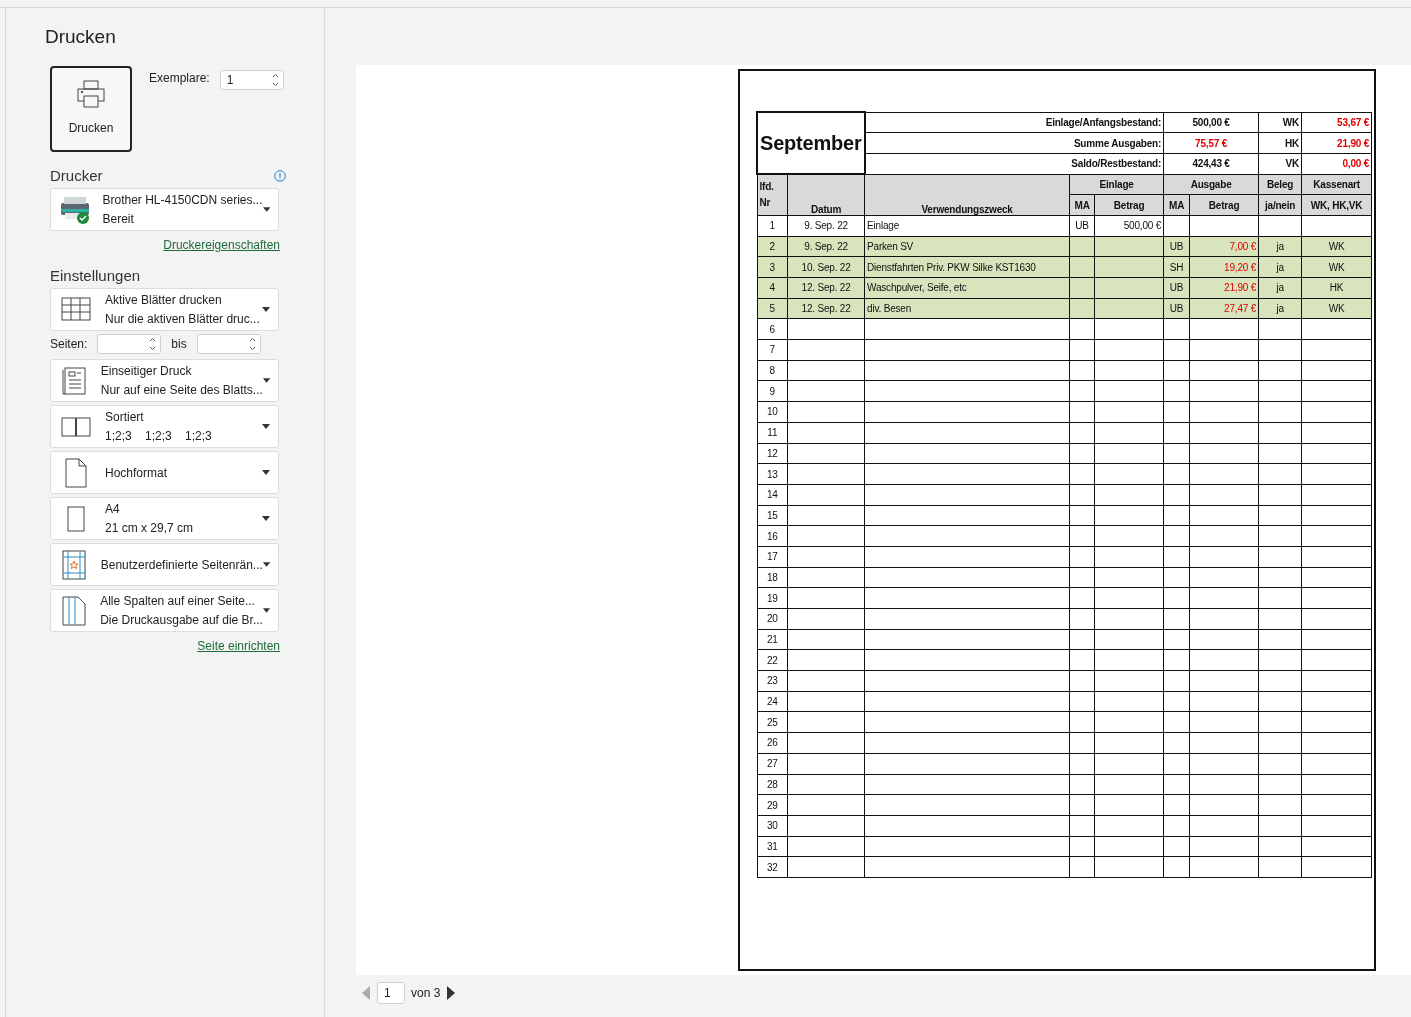 The width and height of the screenshot is (1411, 1017). Describe the element at coordinates (221, 245) in the screenshot. I see `printer-properties-link: Druckereigenschaften` at that location.